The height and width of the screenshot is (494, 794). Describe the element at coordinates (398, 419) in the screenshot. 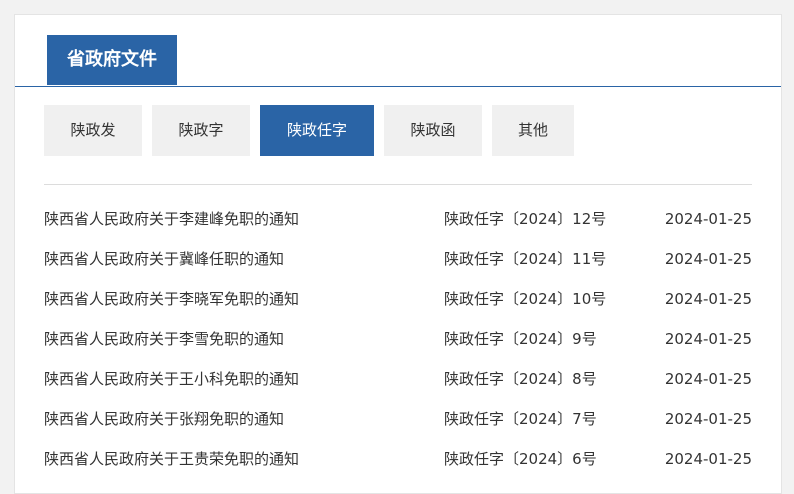

I see `document-row: 陕西省人民政府关于张翔免职的通知 陕政任字〔2024〕7号 2024-01-25` at that location.